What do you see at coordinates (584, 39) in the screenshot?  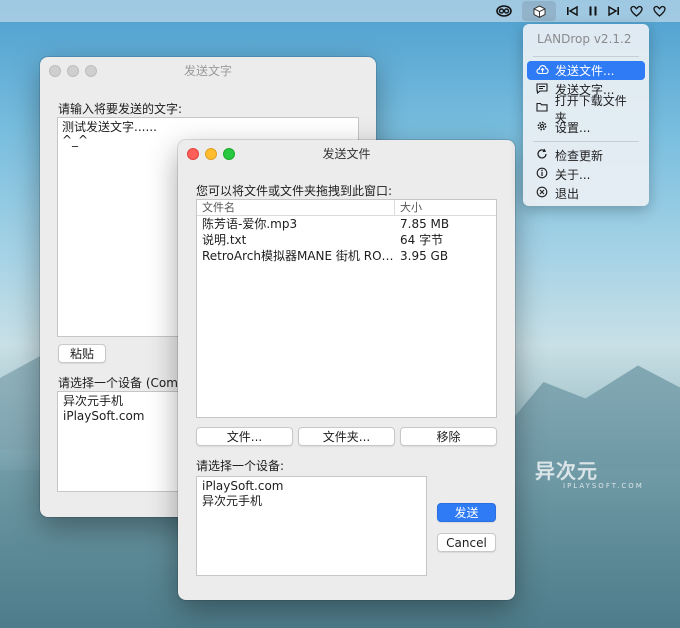 I see `menu-header: LANDrop v2.1.2` at bounding box center [584, 39].